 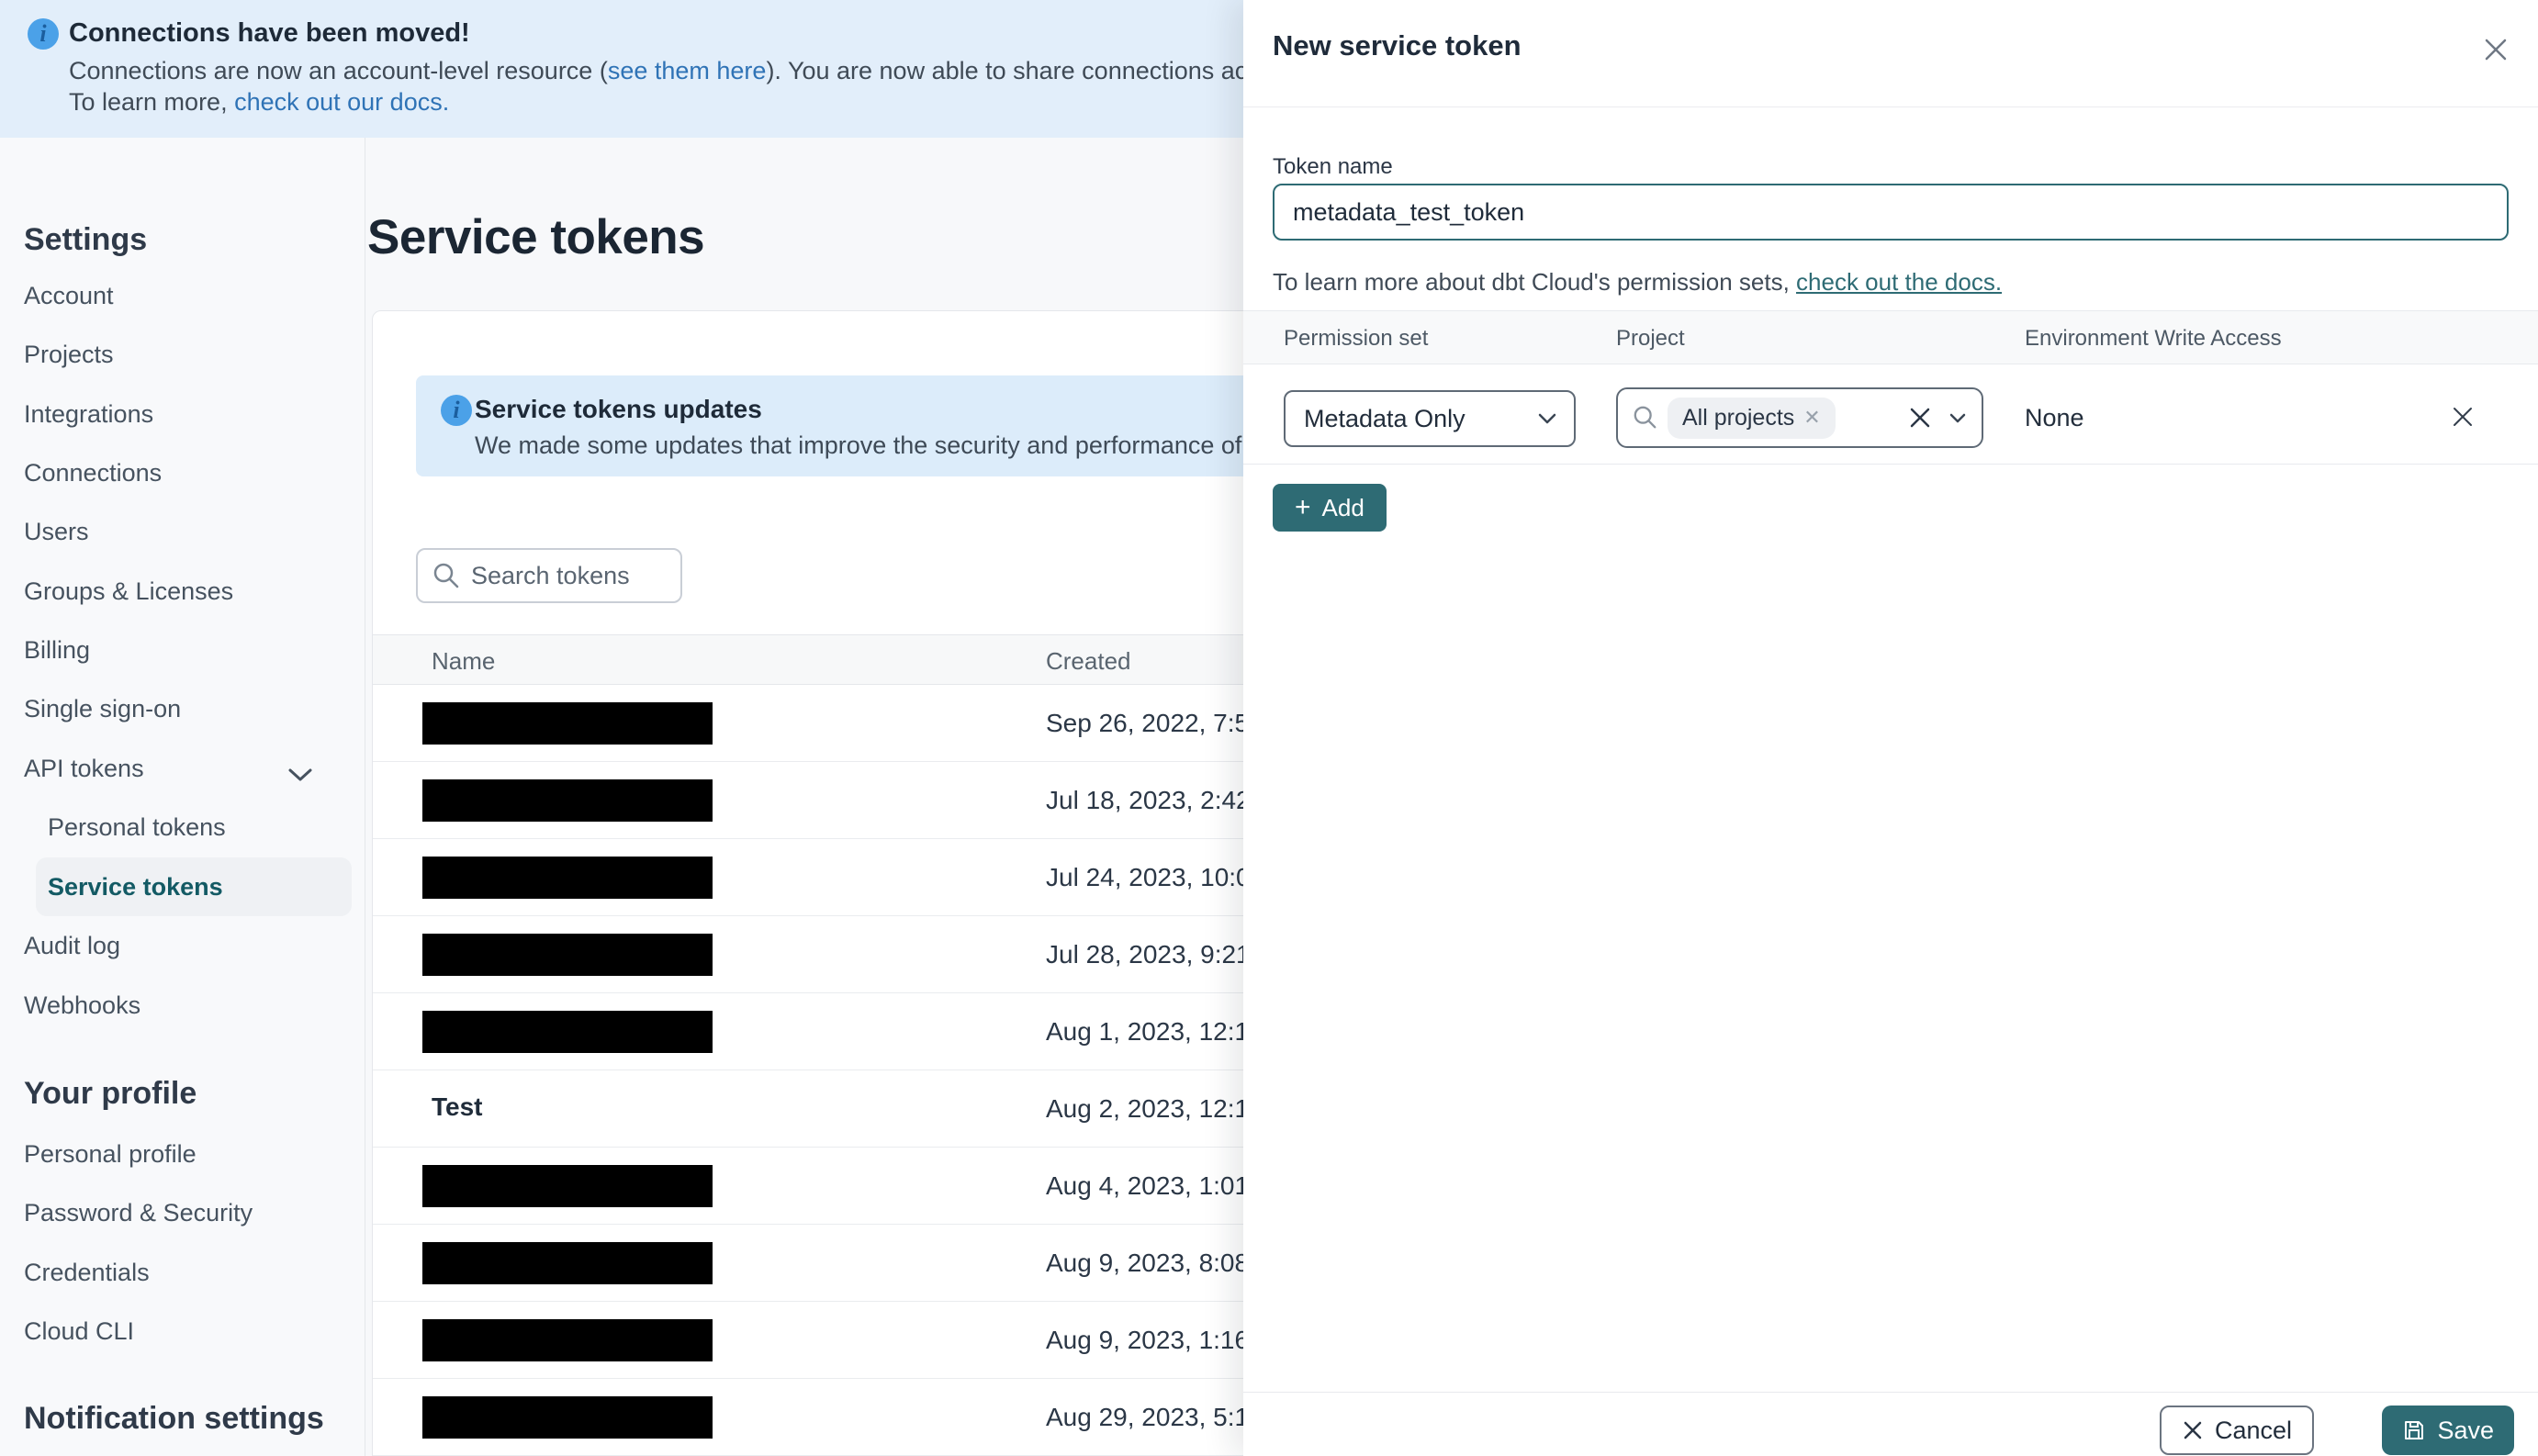 What do you see at coordinates (457, 1107) in the screenshot?
I see `token-name-link: Test` at bounding box center [457, 1107].